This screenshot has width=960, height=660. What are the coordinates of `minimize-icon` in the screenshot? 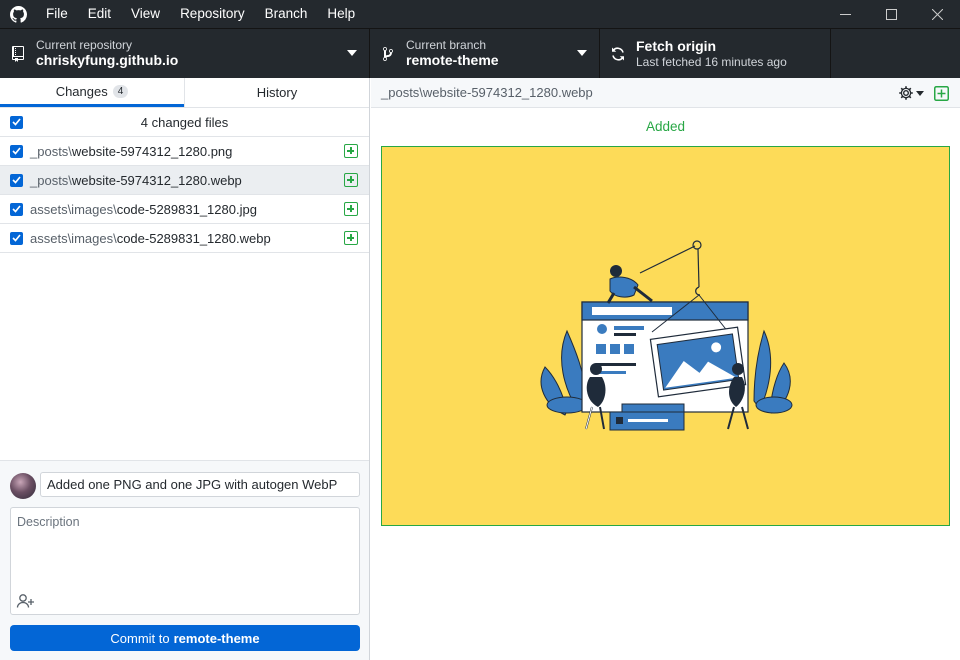 It's located at (845, 14).